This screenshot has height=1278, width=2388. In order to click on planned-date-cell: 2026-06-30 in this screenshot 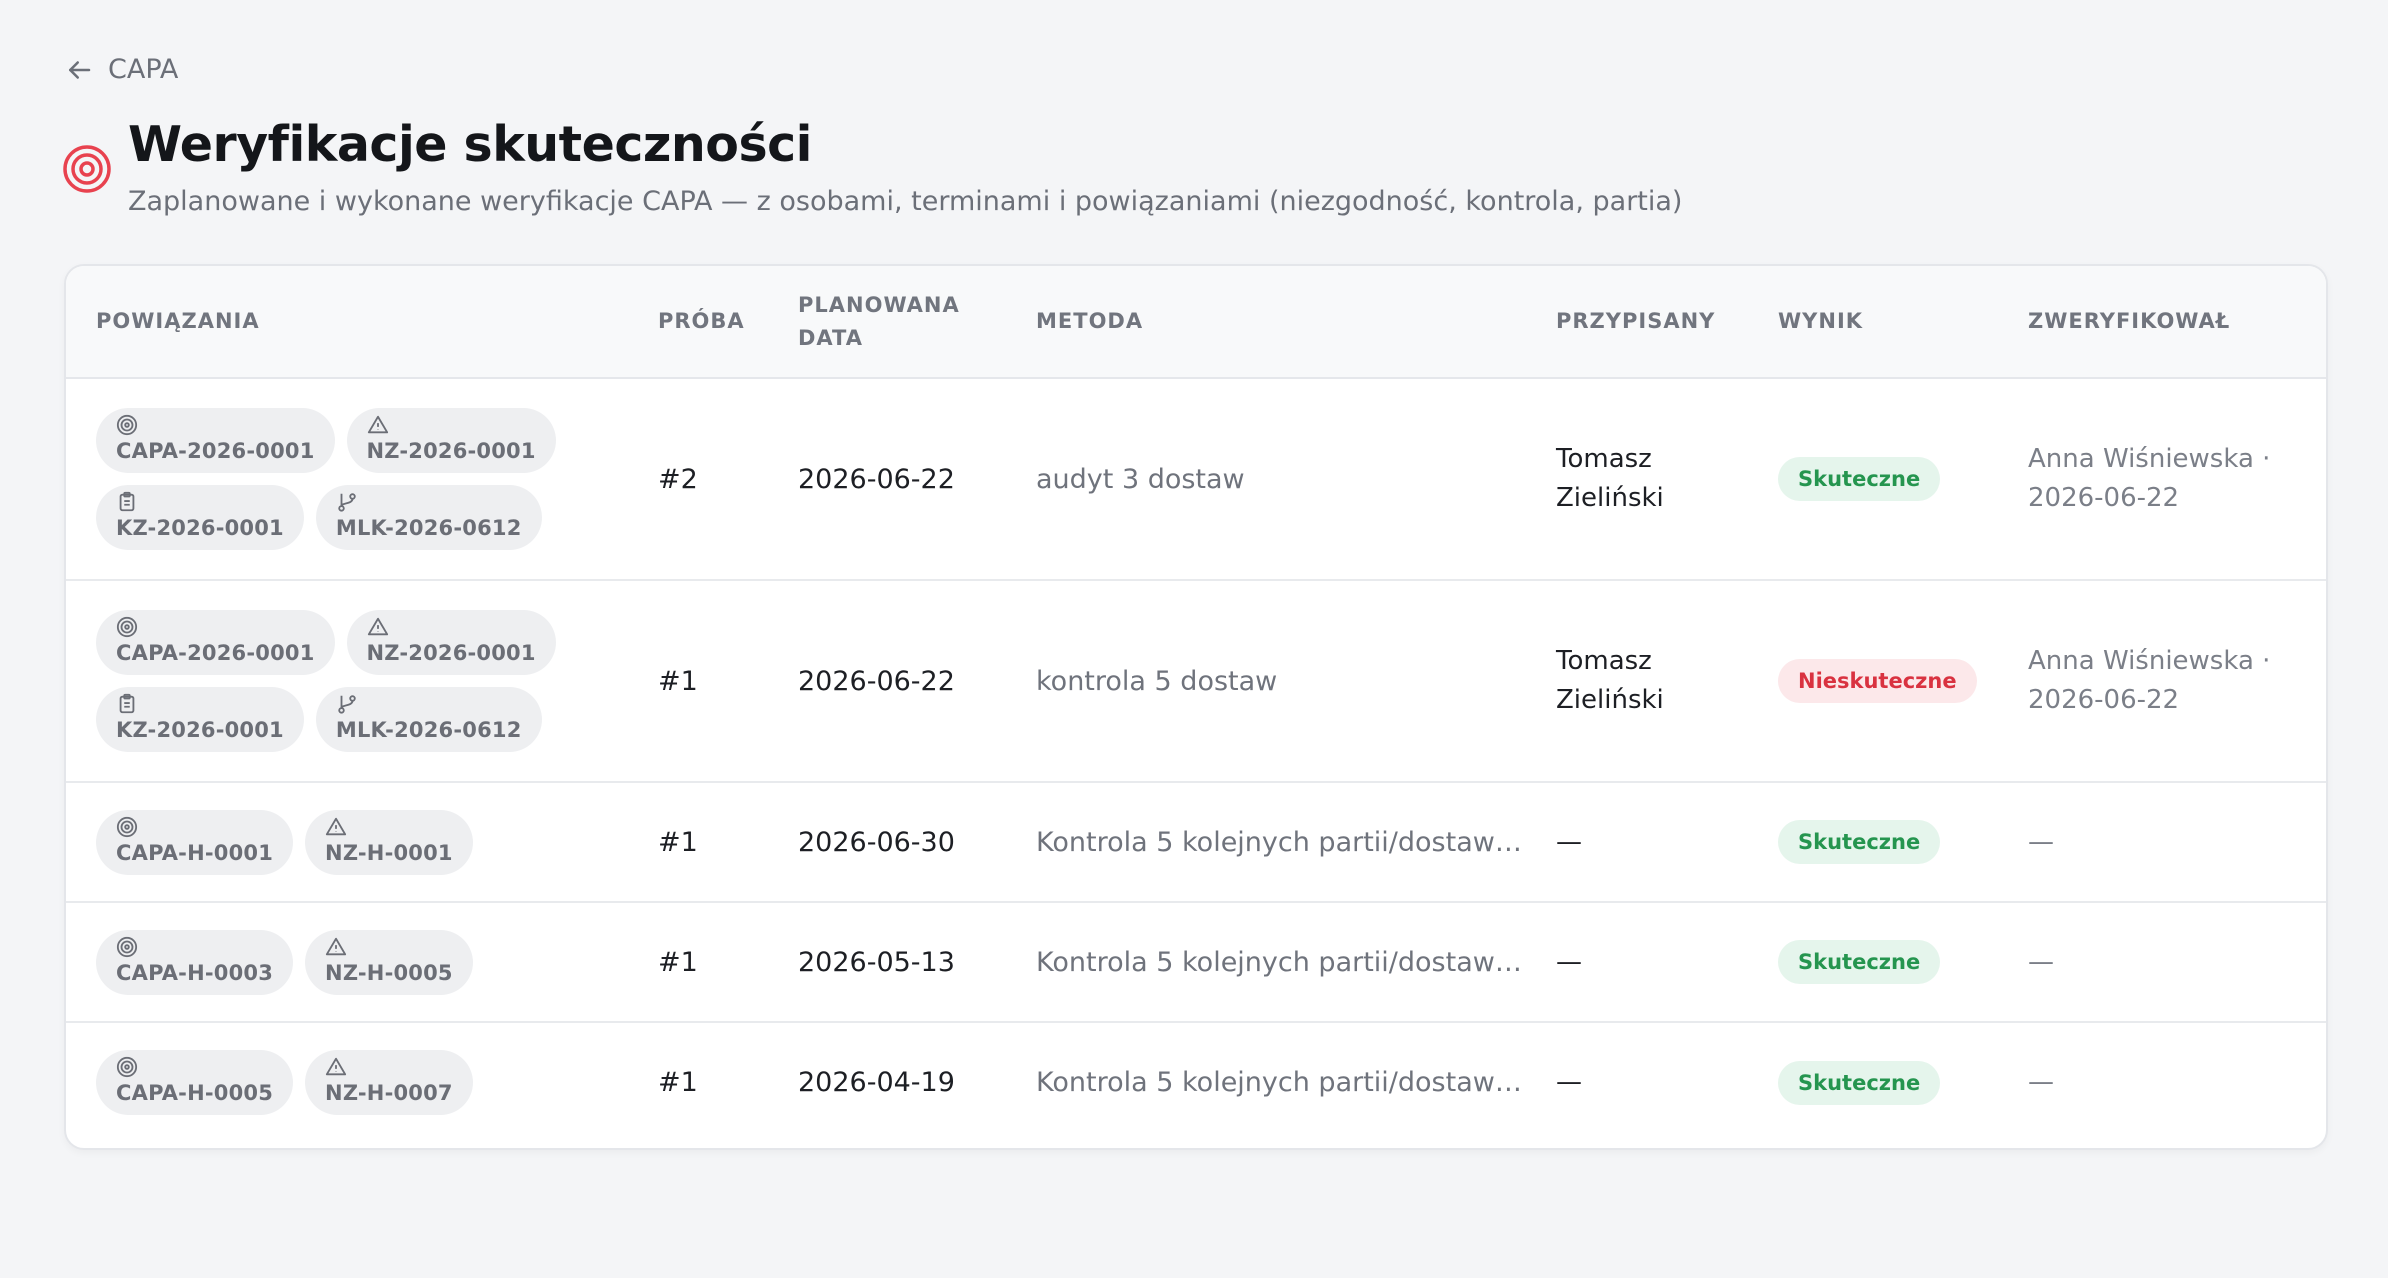, I will do `click(887, 842)`.